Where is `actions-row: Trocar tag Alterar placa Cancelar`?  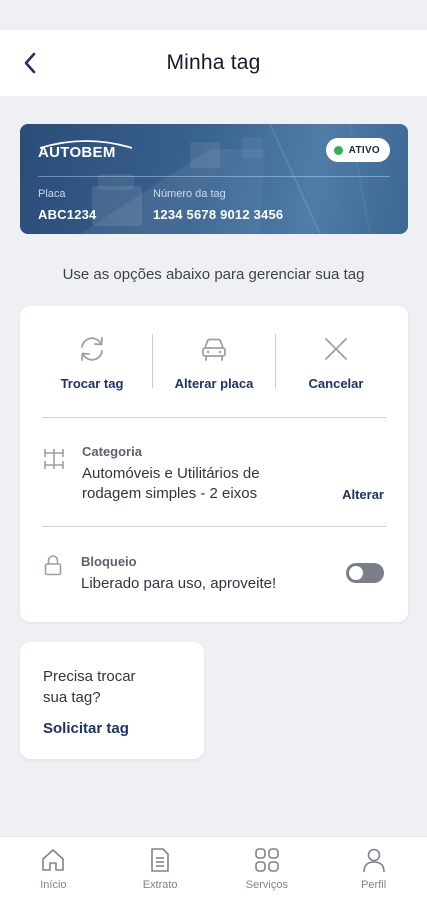
actions-row: Trocar tag Alterar placa Cancelar is located at coordinates (214, 364).